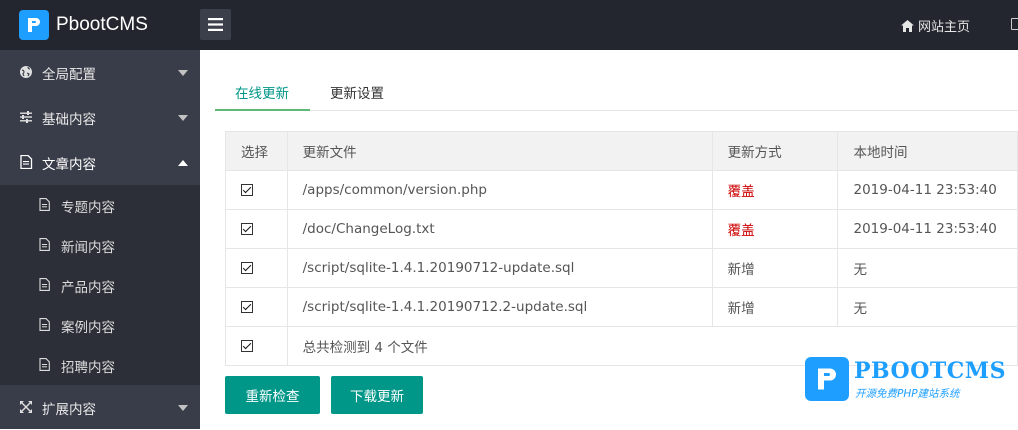 Image resolution: width=1018 pixels, height=430 pixels. I want to click on tab-bar: 在线更新 更新设置, so click(616, 91).